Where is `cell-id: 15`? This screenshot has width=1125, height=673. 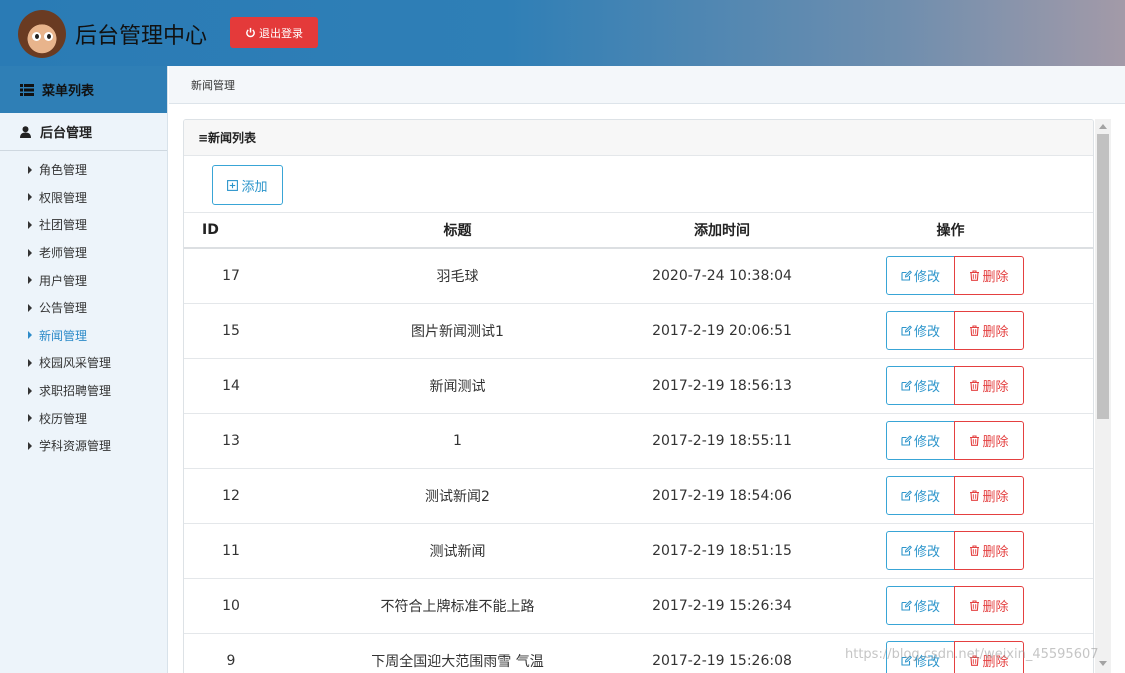 cell-id: 15 is located at coordinates (231, 331).